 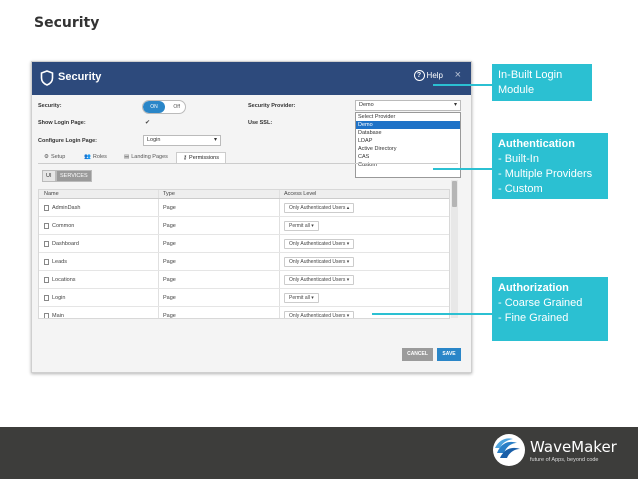 What do you see at coordinates (520, 189) in the screenshot?
I see `callout-auth-item: - Custom` at bounding box center [520, 189].